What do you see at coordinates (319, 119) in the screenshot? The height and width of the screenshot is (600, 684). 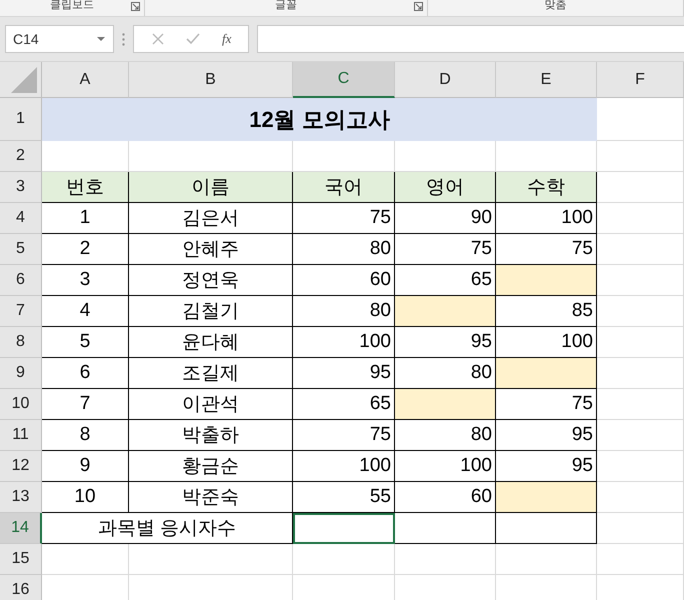 I see `sheet-title: 12월 모의고사` at bounding box center [319, 119].